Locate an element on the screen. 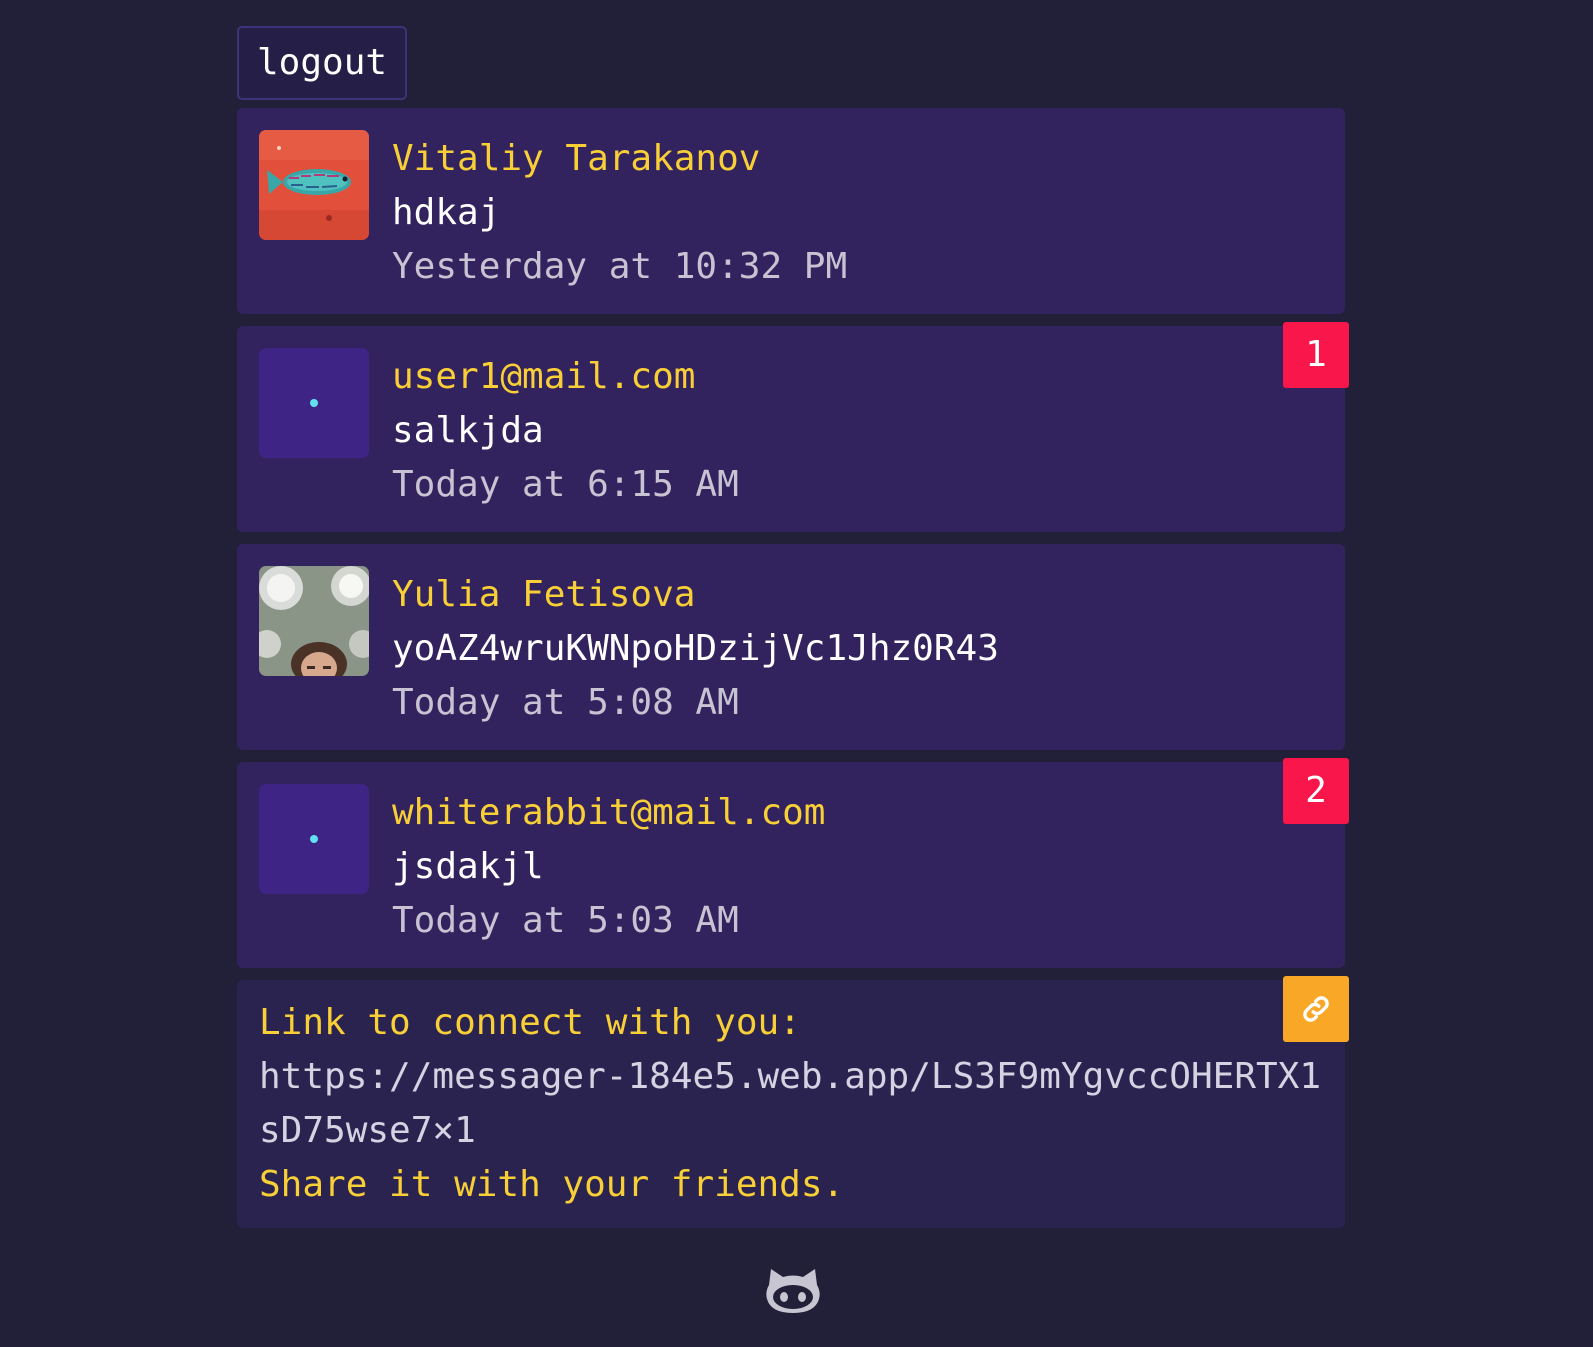 This screenshot has width=1593, height=1347. chat-last-message: yoAZ4wruKWNpoHDzijVc1Jhz0R43 is located at coordinates (695, 648).